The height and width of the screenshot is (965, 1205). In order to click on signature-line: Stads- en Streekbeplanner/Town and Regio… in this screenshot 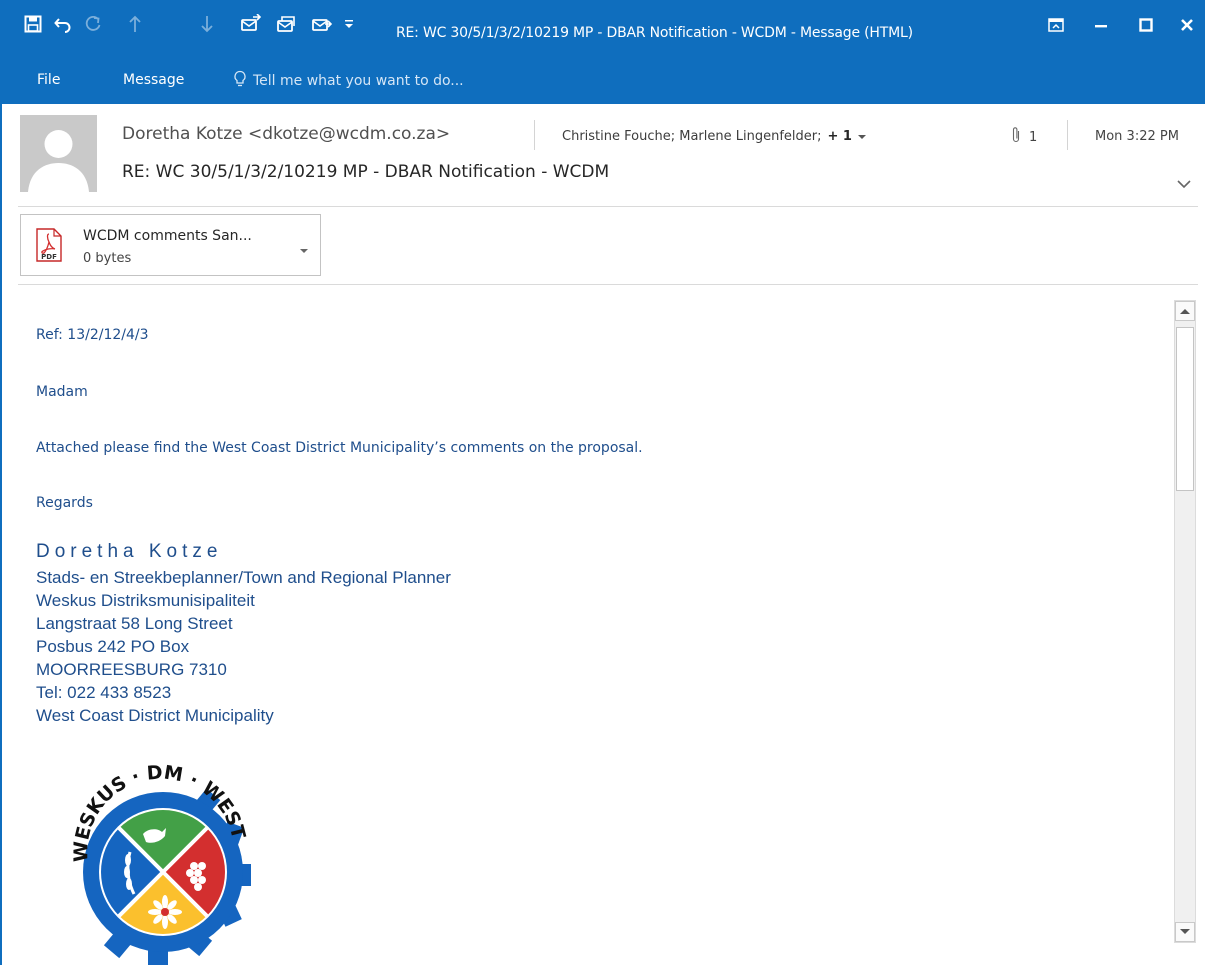, I will do `click(243, 577)`.